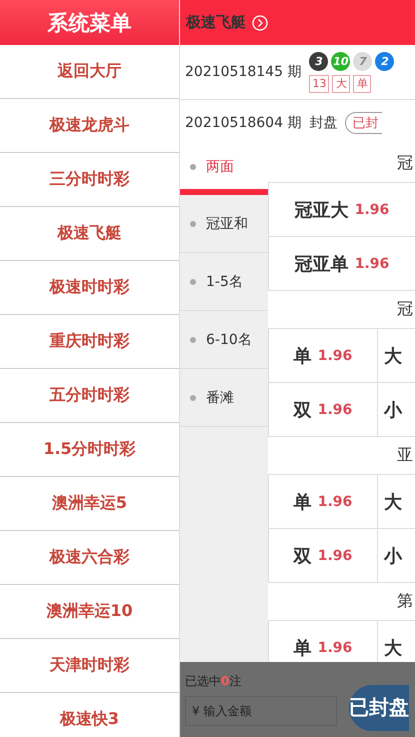 Image resolution: width=415 pixels, height=737 pixels. What do you see at coordinates (89, 666) in the screenshot?
I see `menu-item: 天津时时彩` at bounding box center [89, 666].